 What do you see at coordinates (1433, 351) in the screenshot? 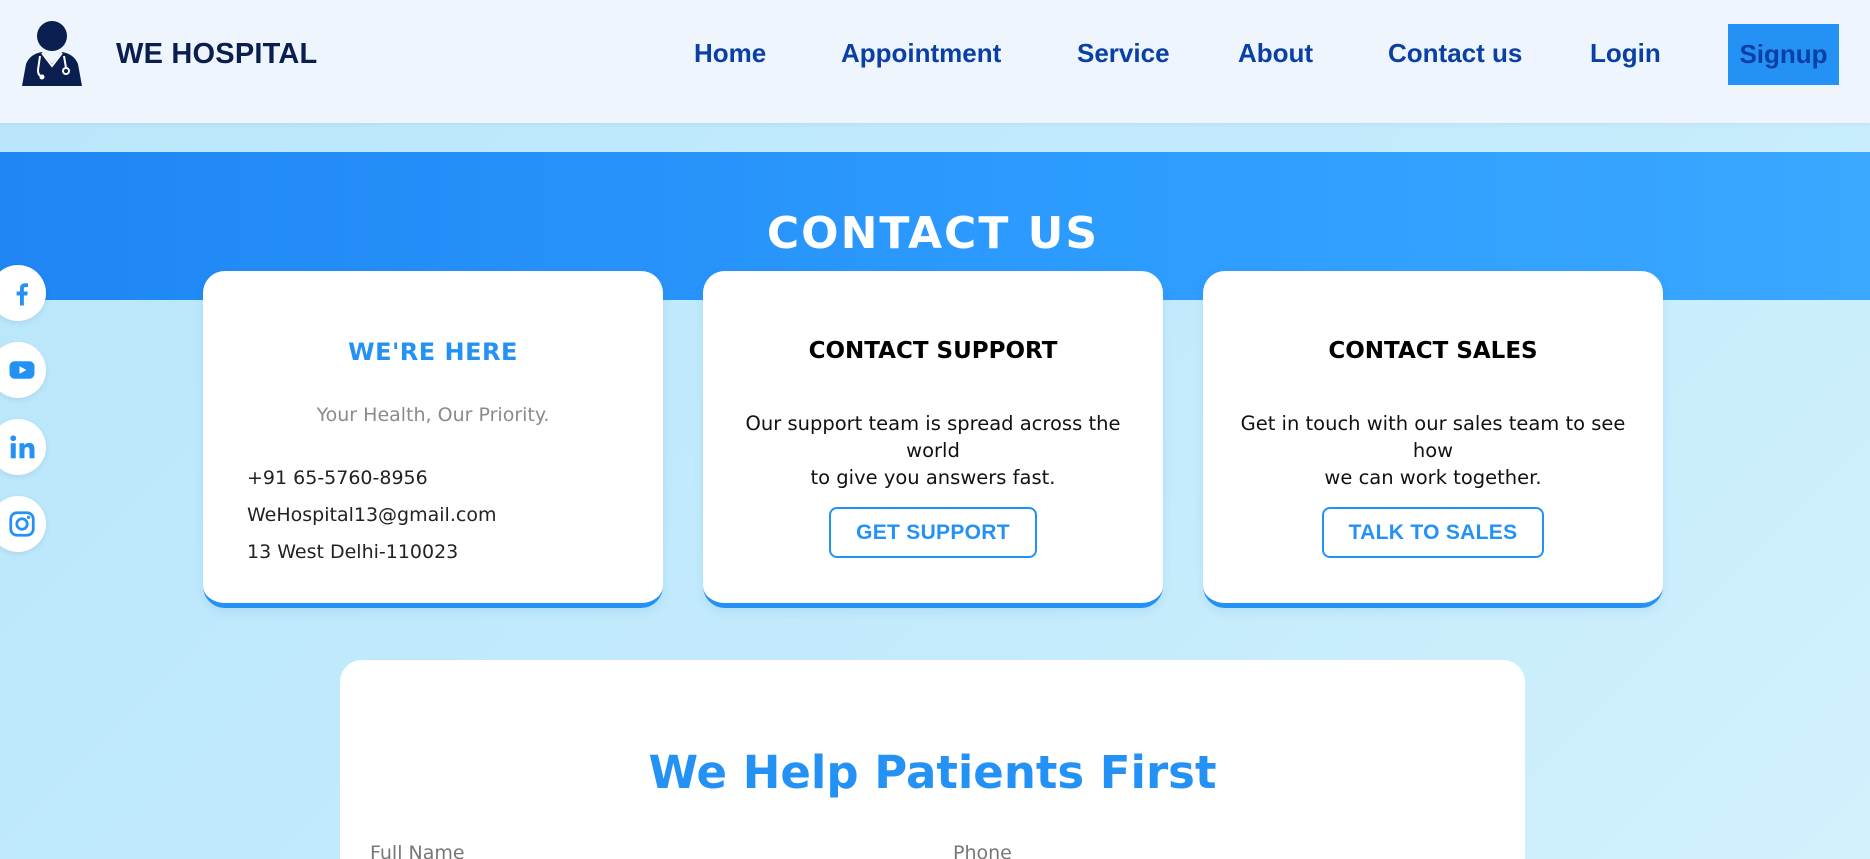
I see `card-title: CONTACT SALES` at bounding box center [1433, 351].